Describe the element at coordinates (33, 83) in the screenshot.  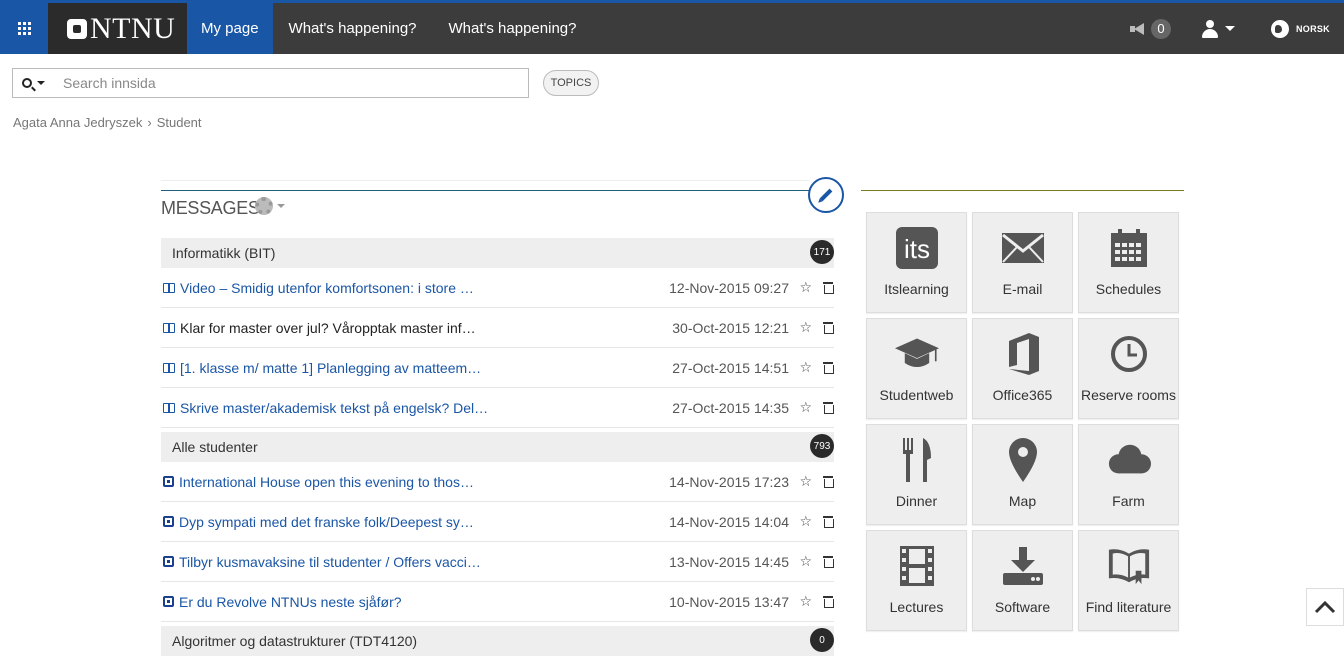
I see `search-scope-dropdown` at that location.